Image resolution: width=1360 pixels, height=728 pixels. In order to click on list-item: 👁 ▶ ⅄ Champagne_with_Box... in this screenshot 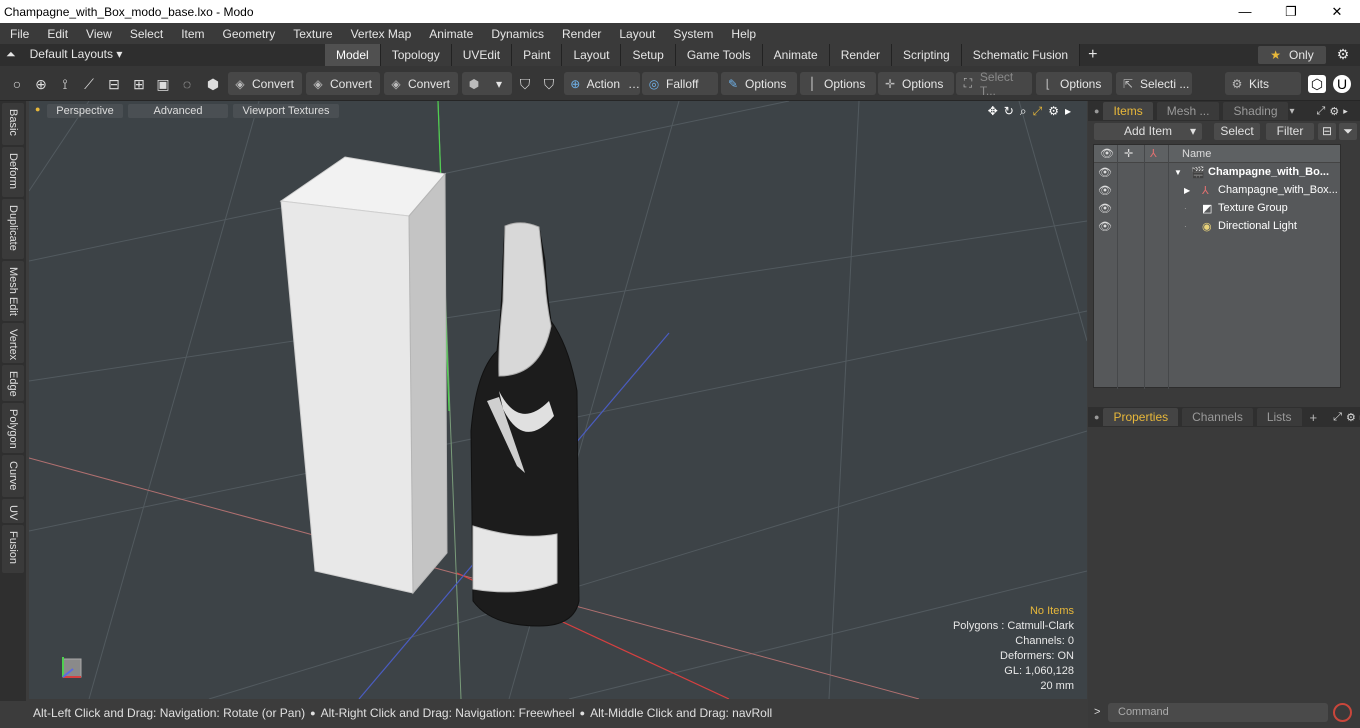, I will do `click(1217, 190)`.